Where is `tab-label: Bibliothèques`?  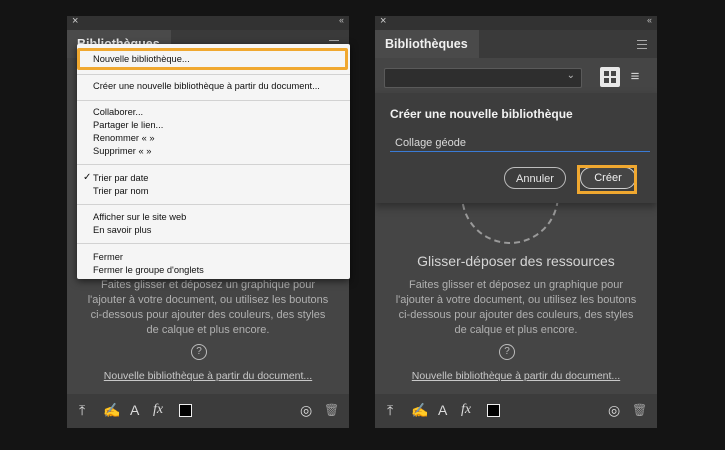 tab-label: Bibliothèques is located at coordinates (426, 44).